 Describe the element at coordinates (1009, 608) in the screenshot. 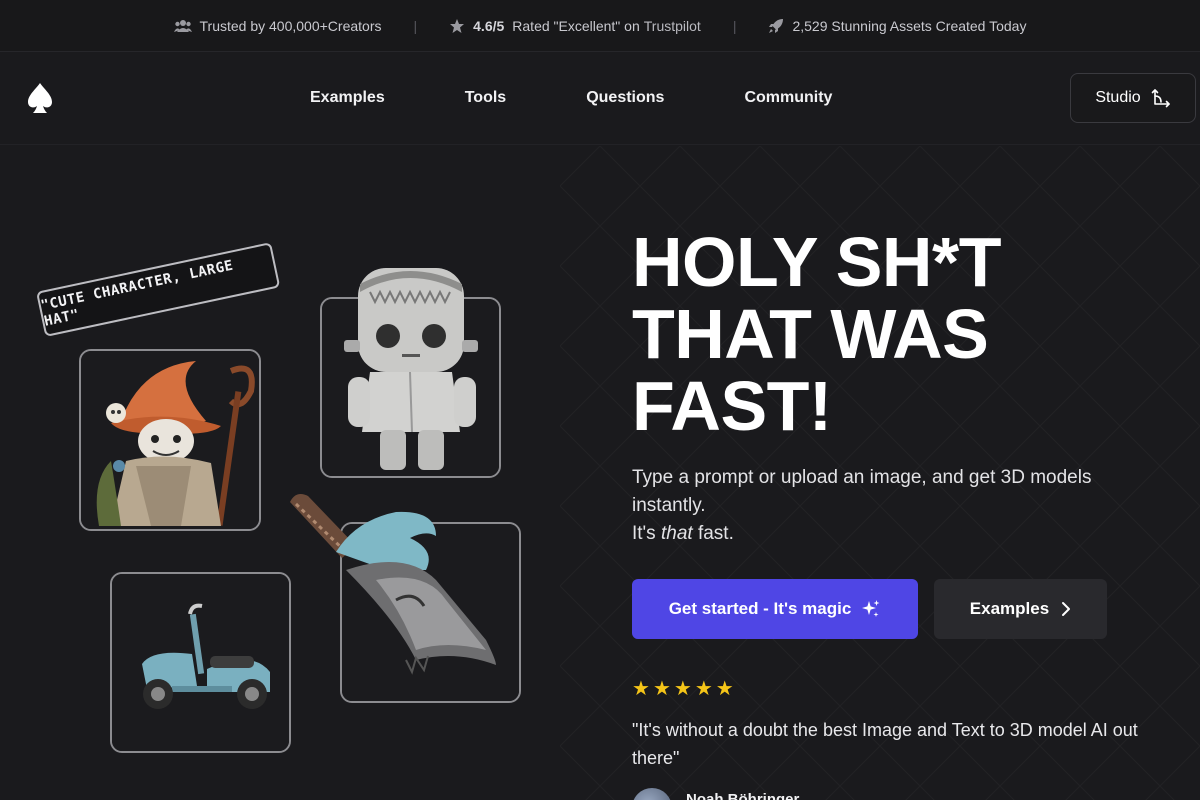

I see `examples-label: Examples` at that location.